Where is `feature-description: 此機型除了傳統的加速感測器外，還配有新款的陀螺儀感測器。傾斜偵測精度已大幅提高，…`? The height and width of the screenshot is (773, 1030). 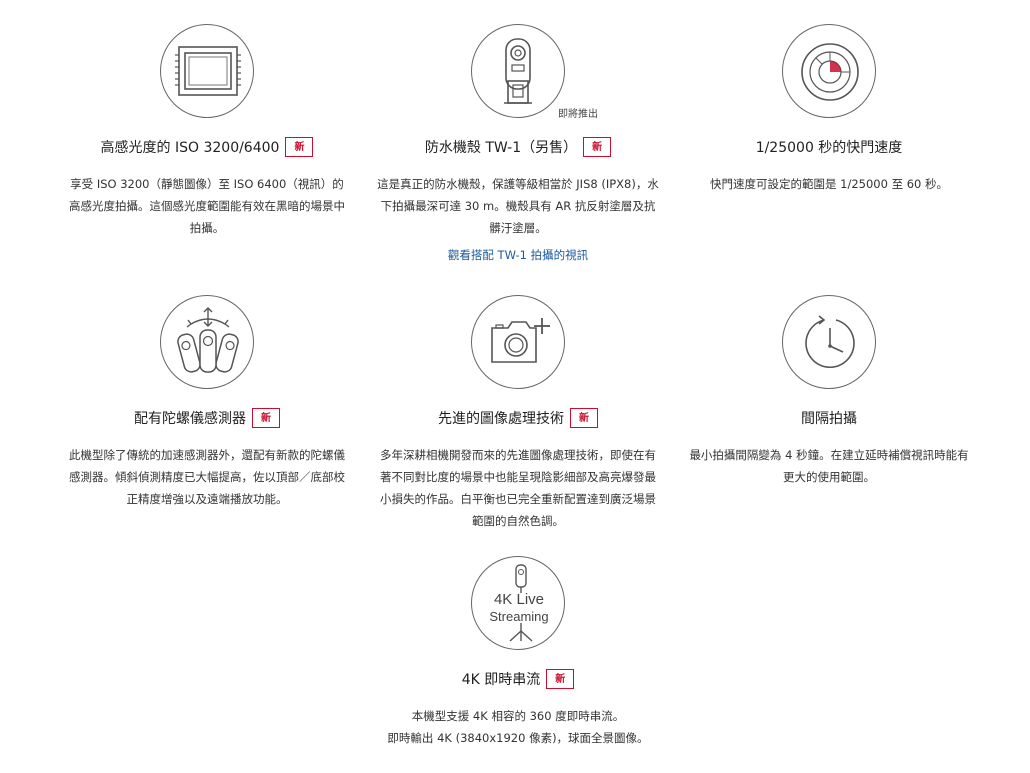 feature-description: 此機型除了傳統的加速感測器外，還配有新款的陀螺儀感測器。傾斜偵測精度已大幅提高，… is located at coordinates (207, 477).